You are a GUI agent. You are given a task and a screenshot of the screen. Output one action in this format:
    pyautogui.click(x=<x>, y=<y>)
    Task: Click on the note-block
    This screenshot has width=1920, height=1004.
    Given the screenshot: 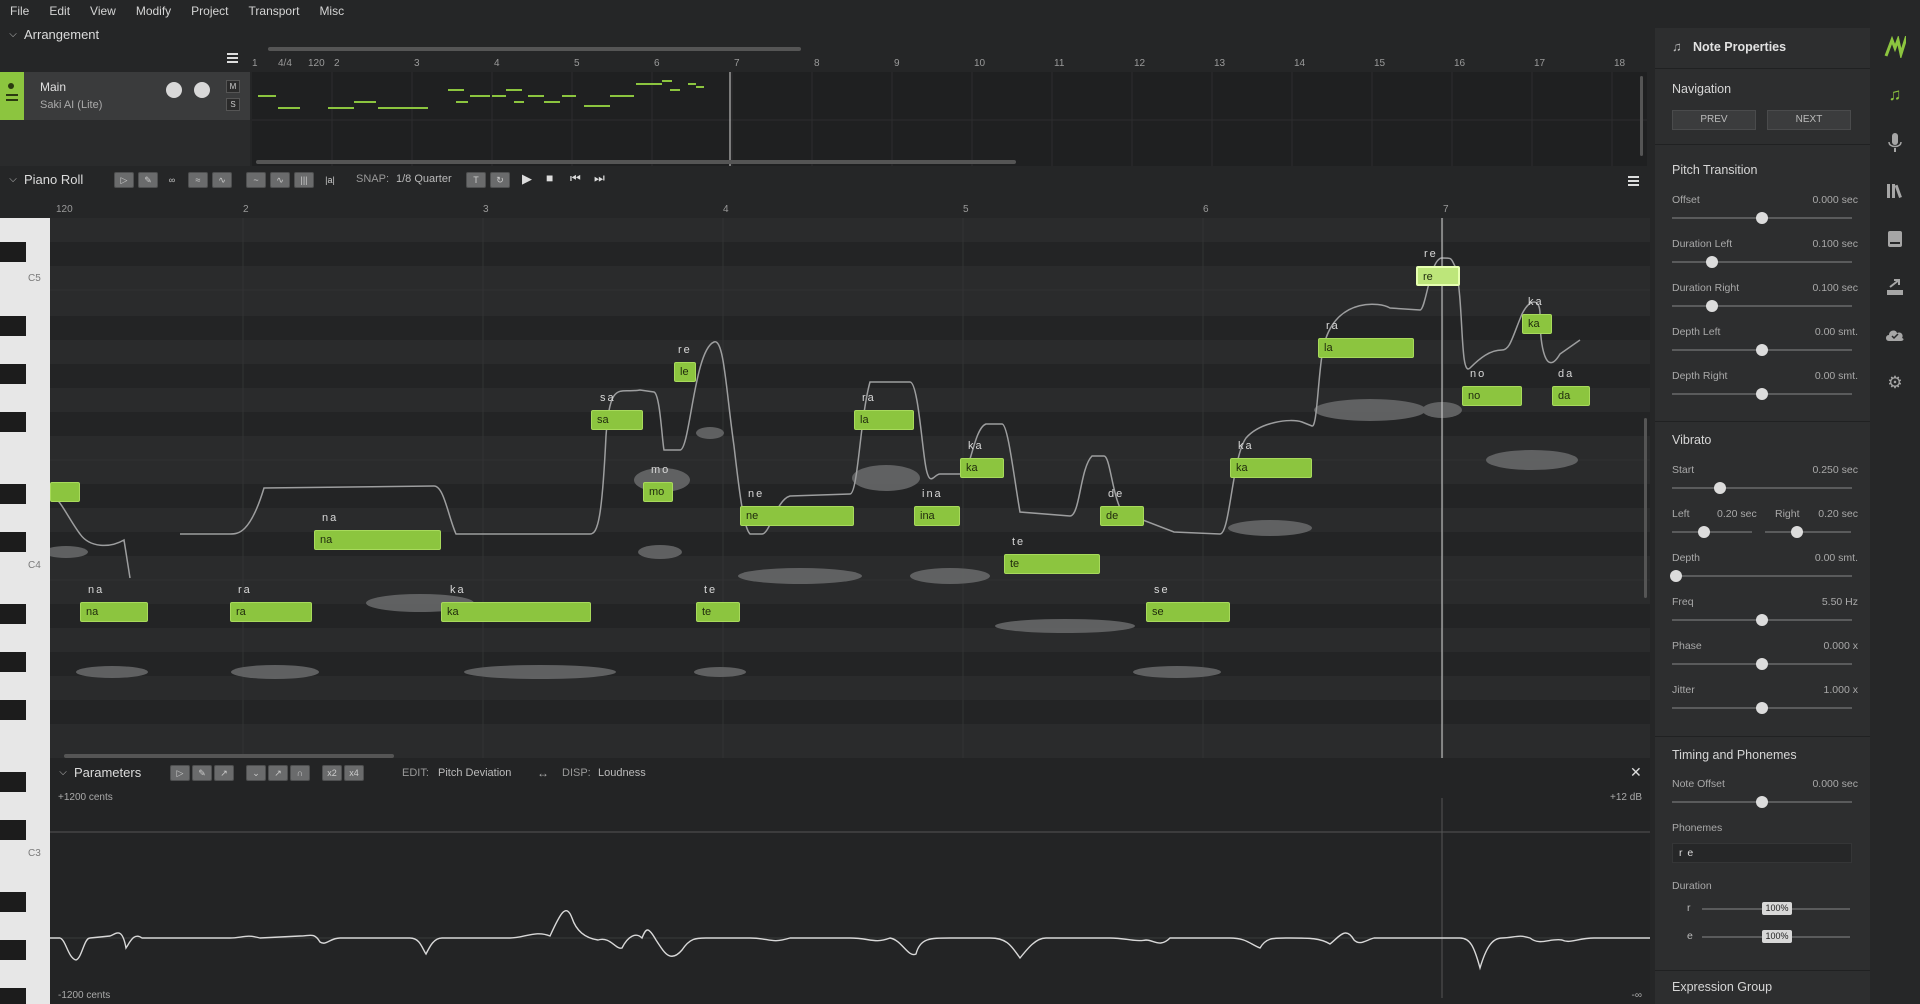 What is the action you would take?
    pyautogui.click(x=65, y=492)
    